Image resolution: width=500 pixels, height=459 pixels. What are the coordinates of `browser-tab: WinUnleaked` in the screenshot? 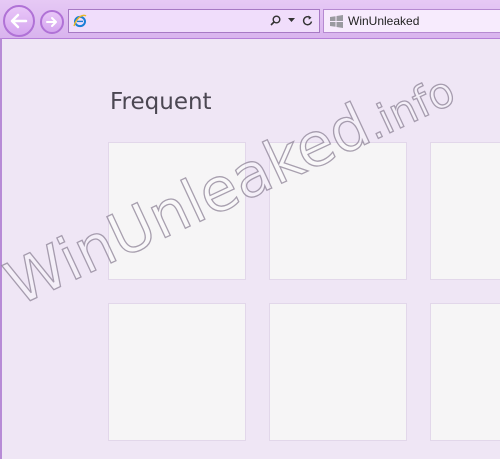 It's located at (411, 21).